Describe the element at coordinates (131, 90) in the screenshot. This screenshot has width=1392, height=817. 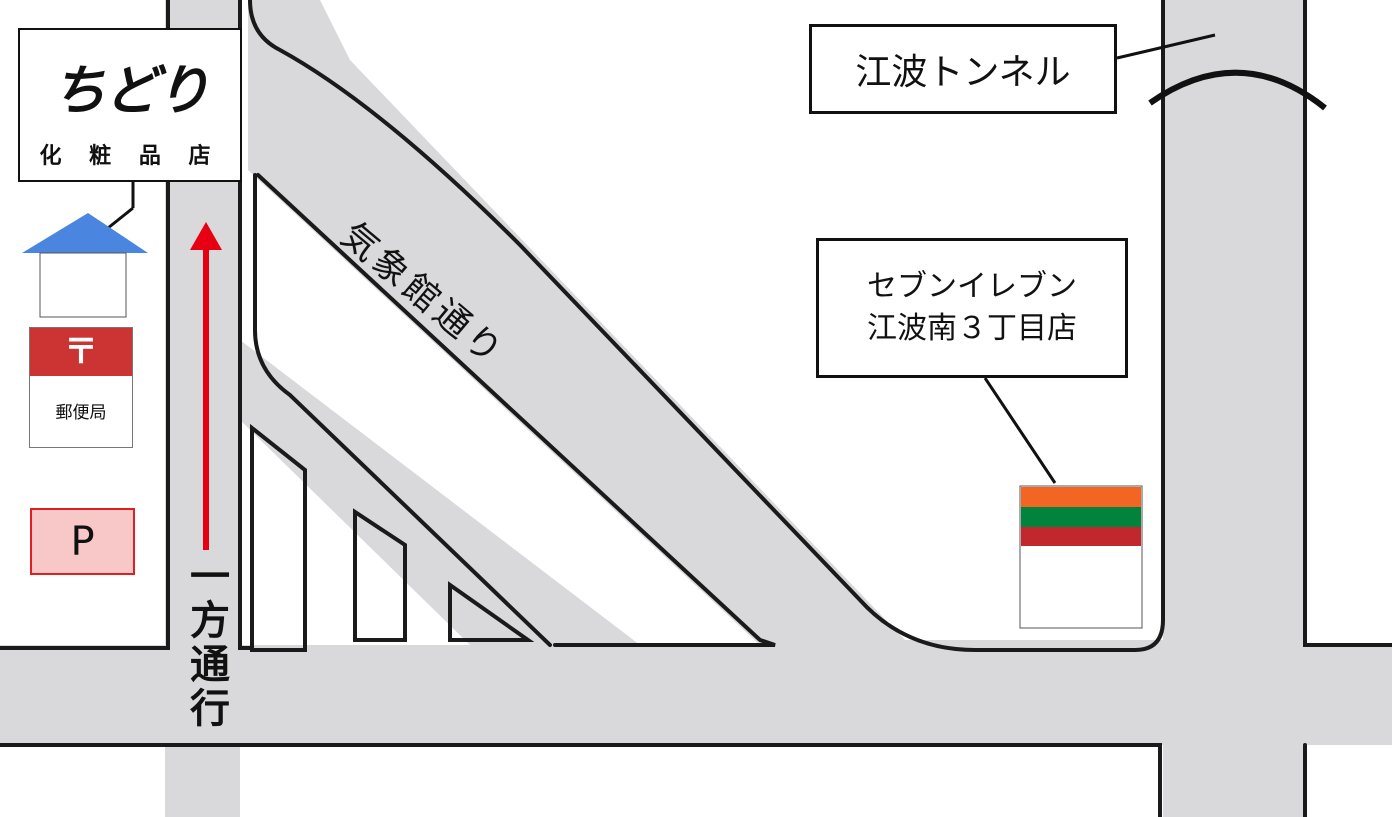
I see `shop-logo-text: ちどり` at that location.